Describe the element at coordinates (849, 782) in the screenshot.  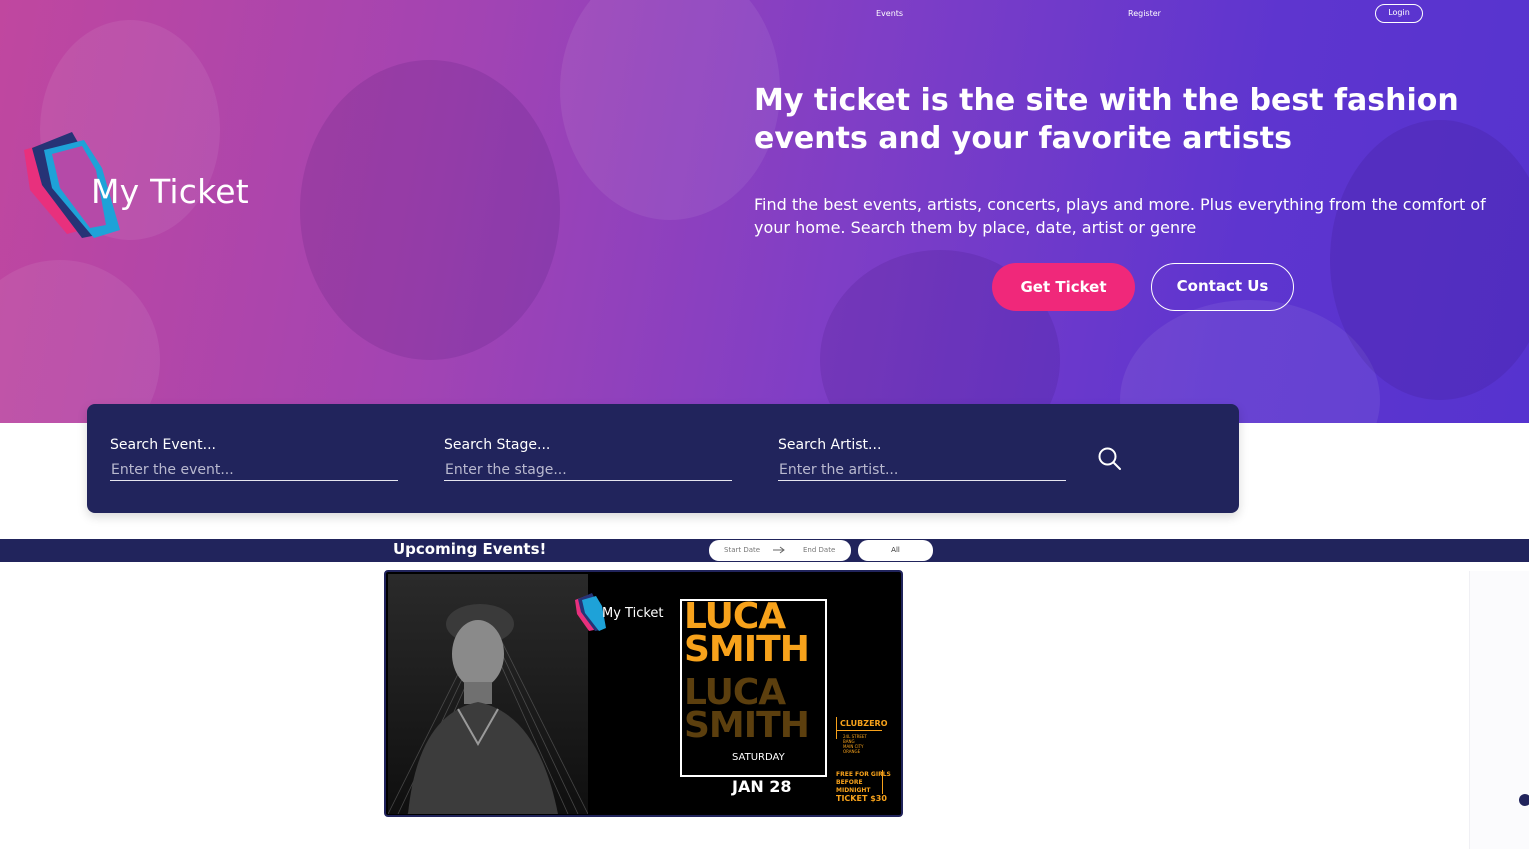
I see `promo-line: BEFORE` at that location.